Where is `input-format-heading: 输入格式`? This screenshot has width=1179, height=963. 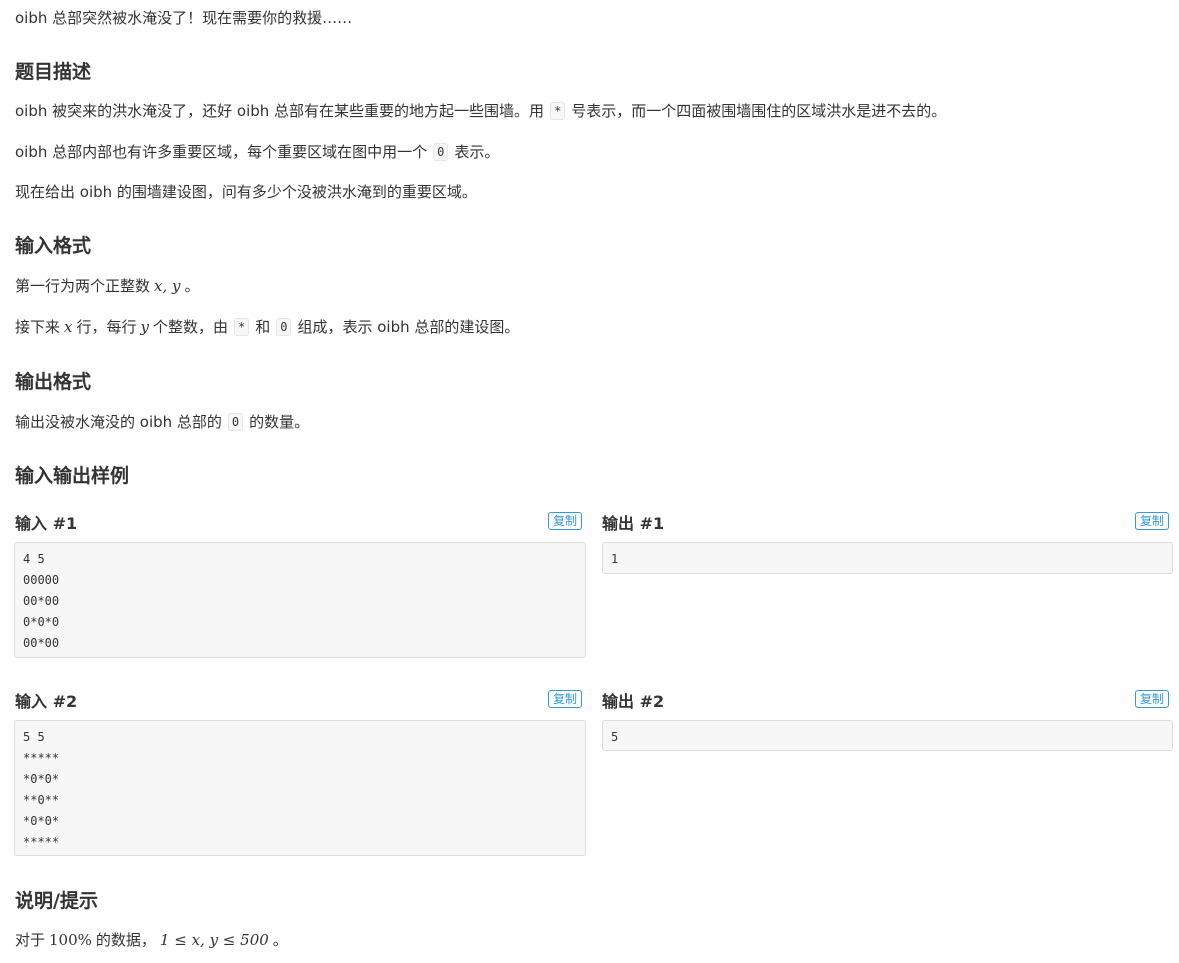
input-format-heading: 输入格式 is located at coordinates (53, 246).